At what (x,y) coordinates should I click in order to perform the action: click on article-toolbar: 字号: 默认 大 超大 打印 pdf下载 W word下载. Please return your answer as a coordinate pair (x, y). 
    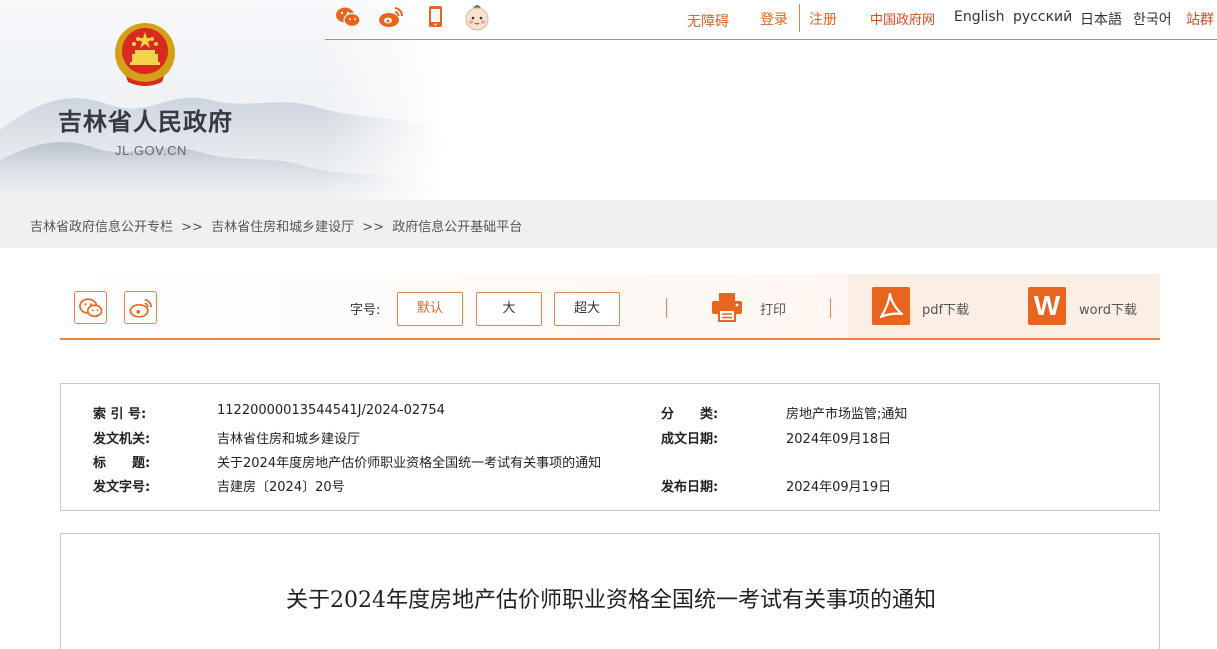
    Looking at the image, I should click on (610, 307).